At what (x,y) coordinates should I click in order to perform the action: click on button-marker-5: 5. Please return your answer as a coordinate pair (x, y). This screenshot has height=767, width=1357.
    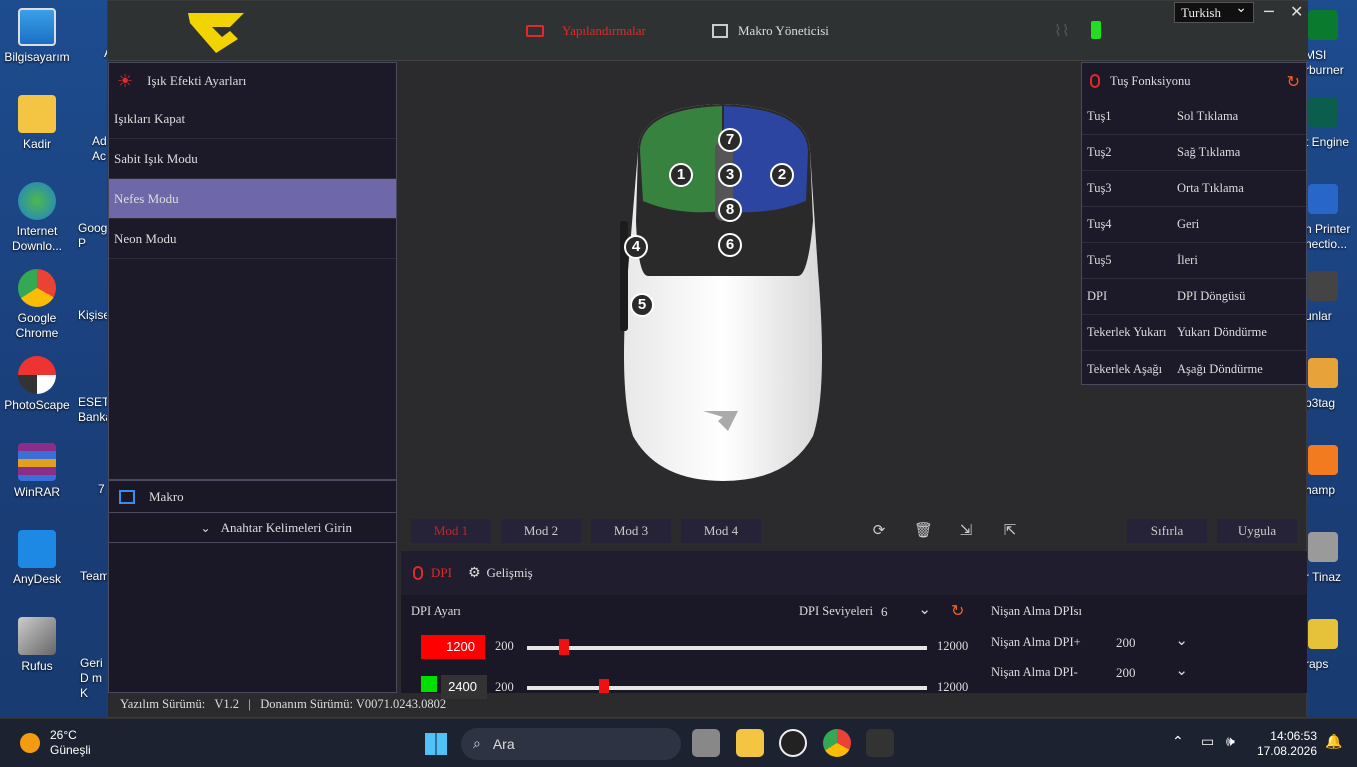
    Looking at the image, I should click on (642, 305).